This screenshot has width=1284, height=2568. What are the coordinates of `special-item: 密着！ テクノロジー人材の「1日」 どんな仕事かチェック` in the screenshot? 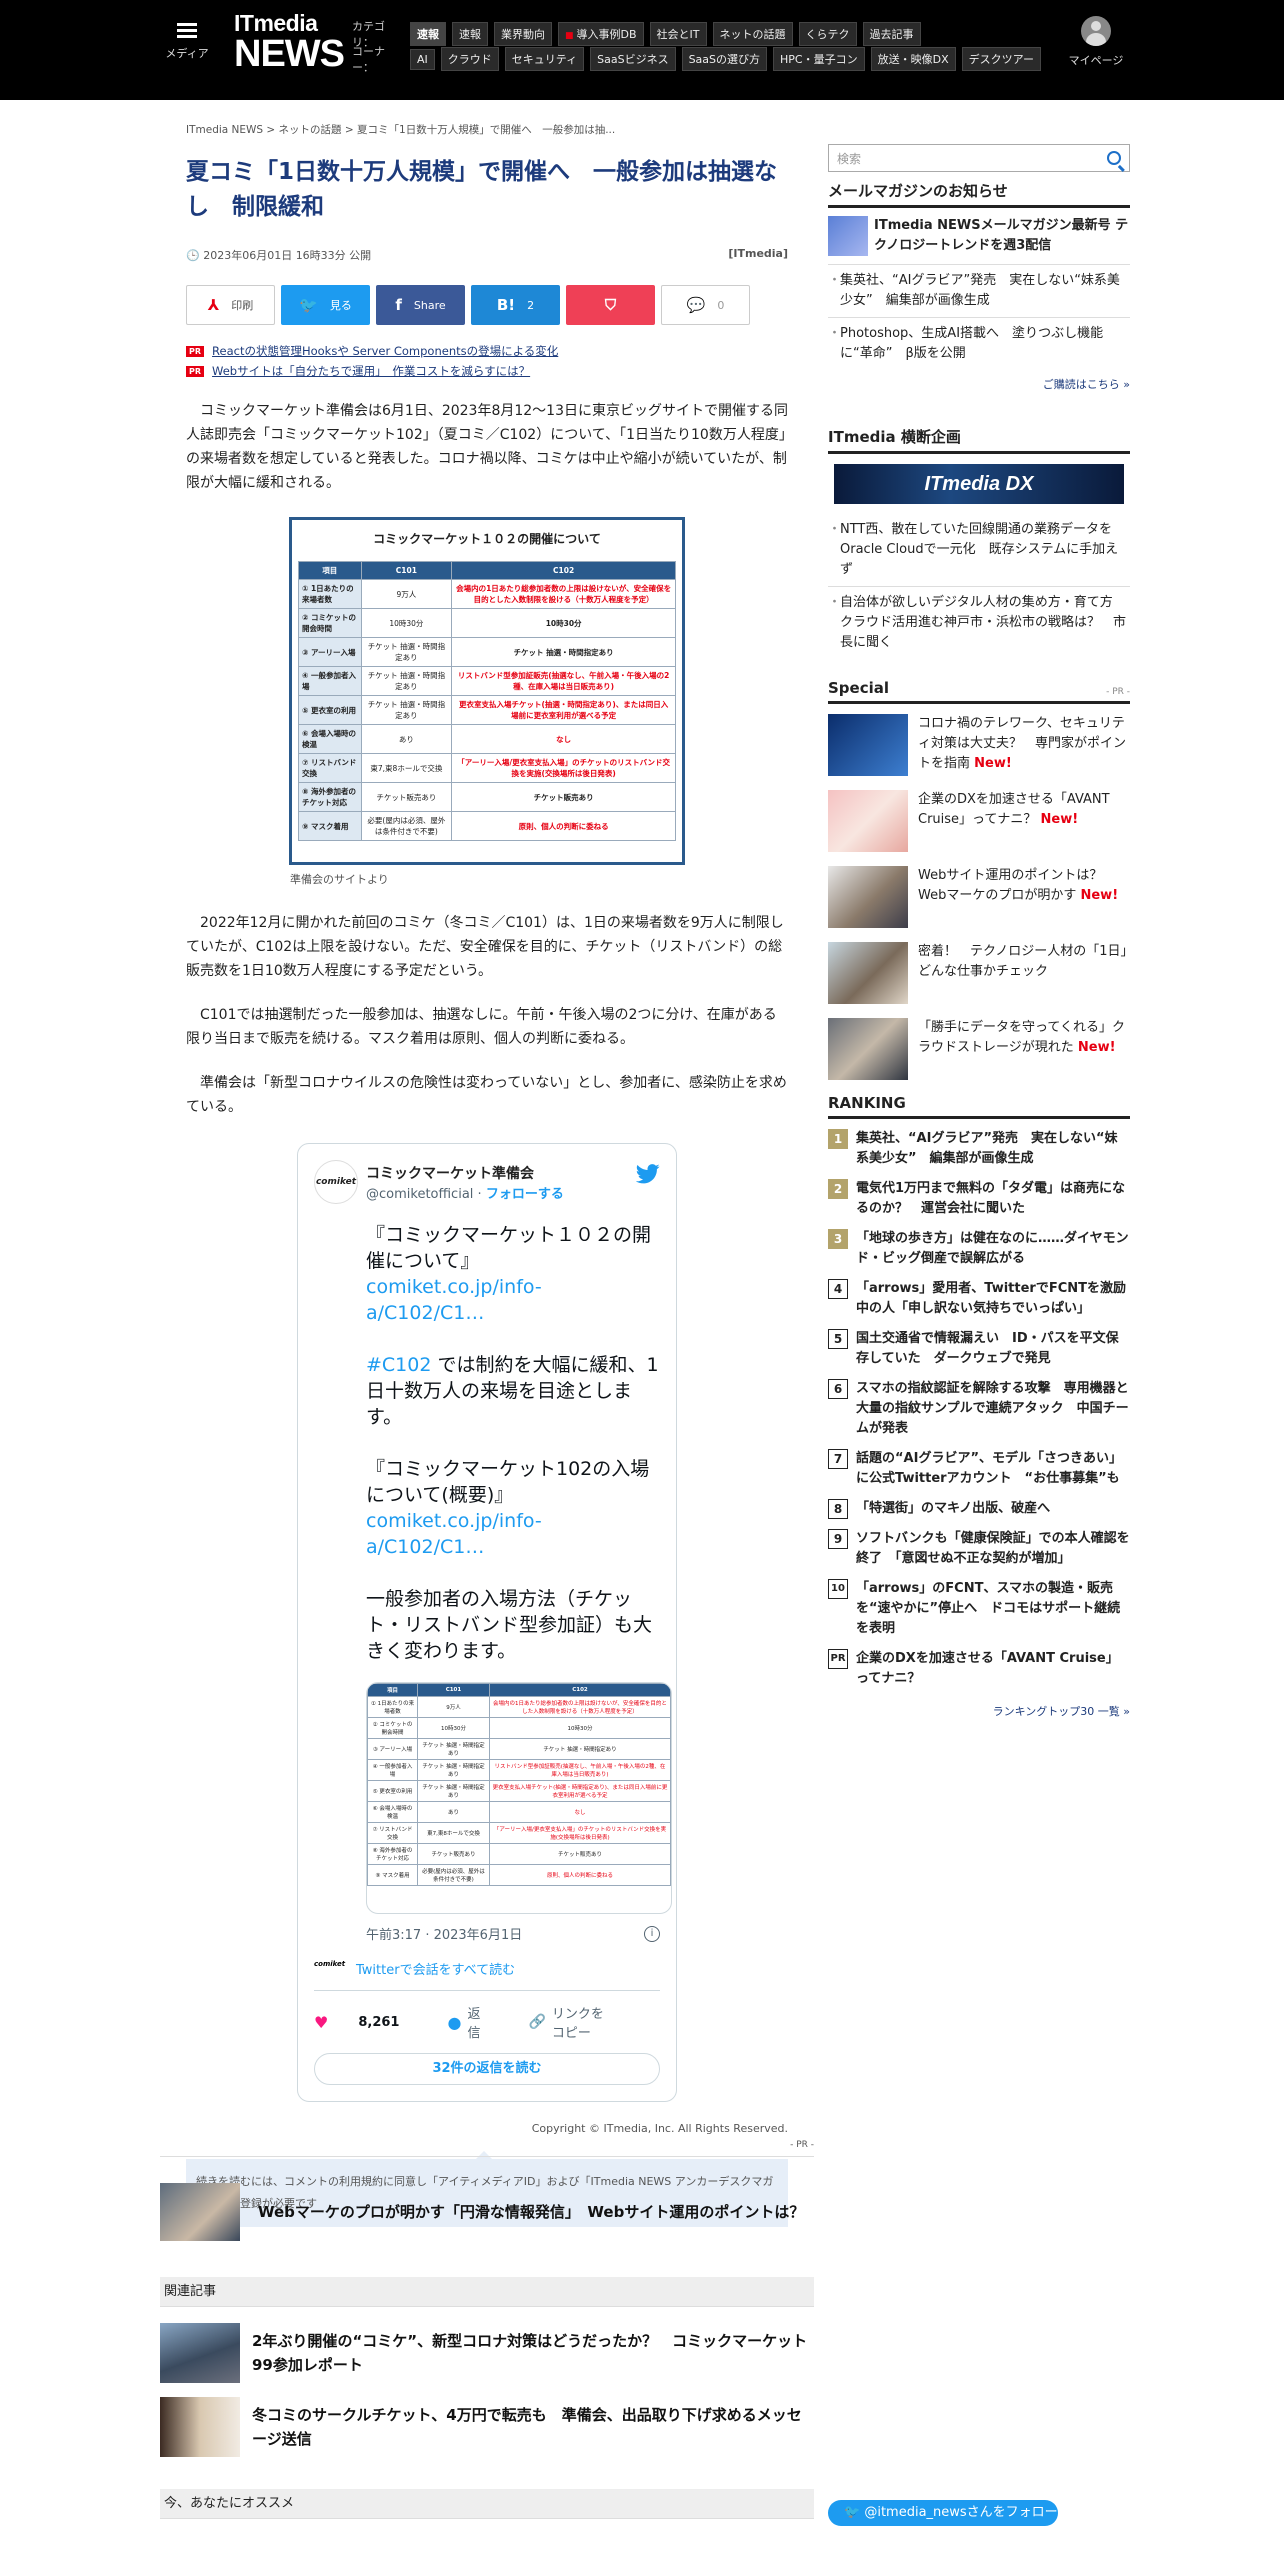 It's located at (984, 973).